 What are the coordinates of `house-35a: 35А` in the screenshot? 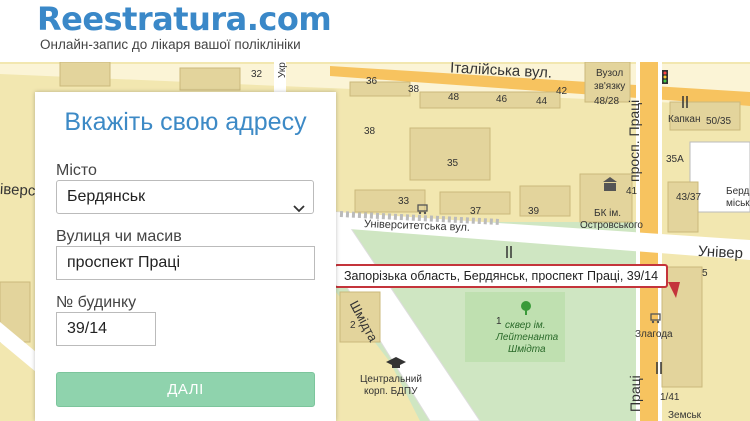 It's located at (675, 159).